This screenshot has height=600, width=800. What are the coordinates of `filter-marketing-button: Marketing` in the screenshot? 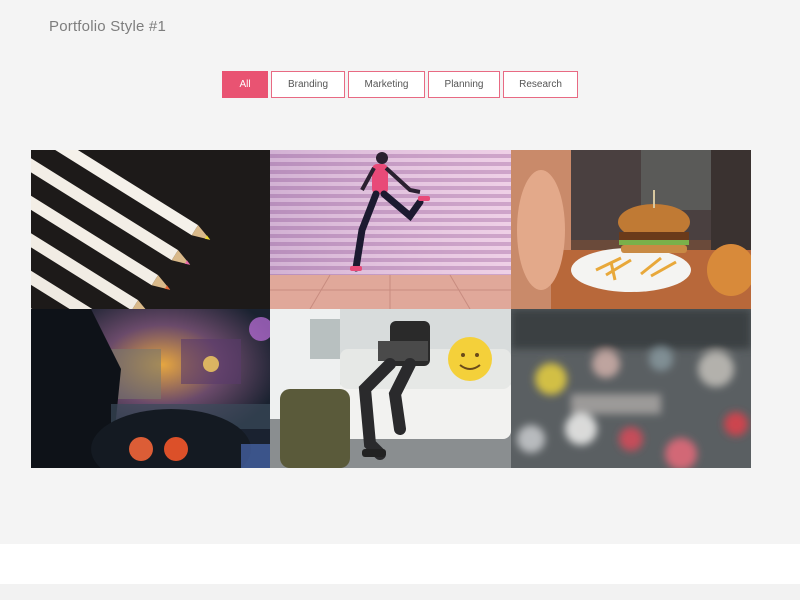 It's located at (386, 84).